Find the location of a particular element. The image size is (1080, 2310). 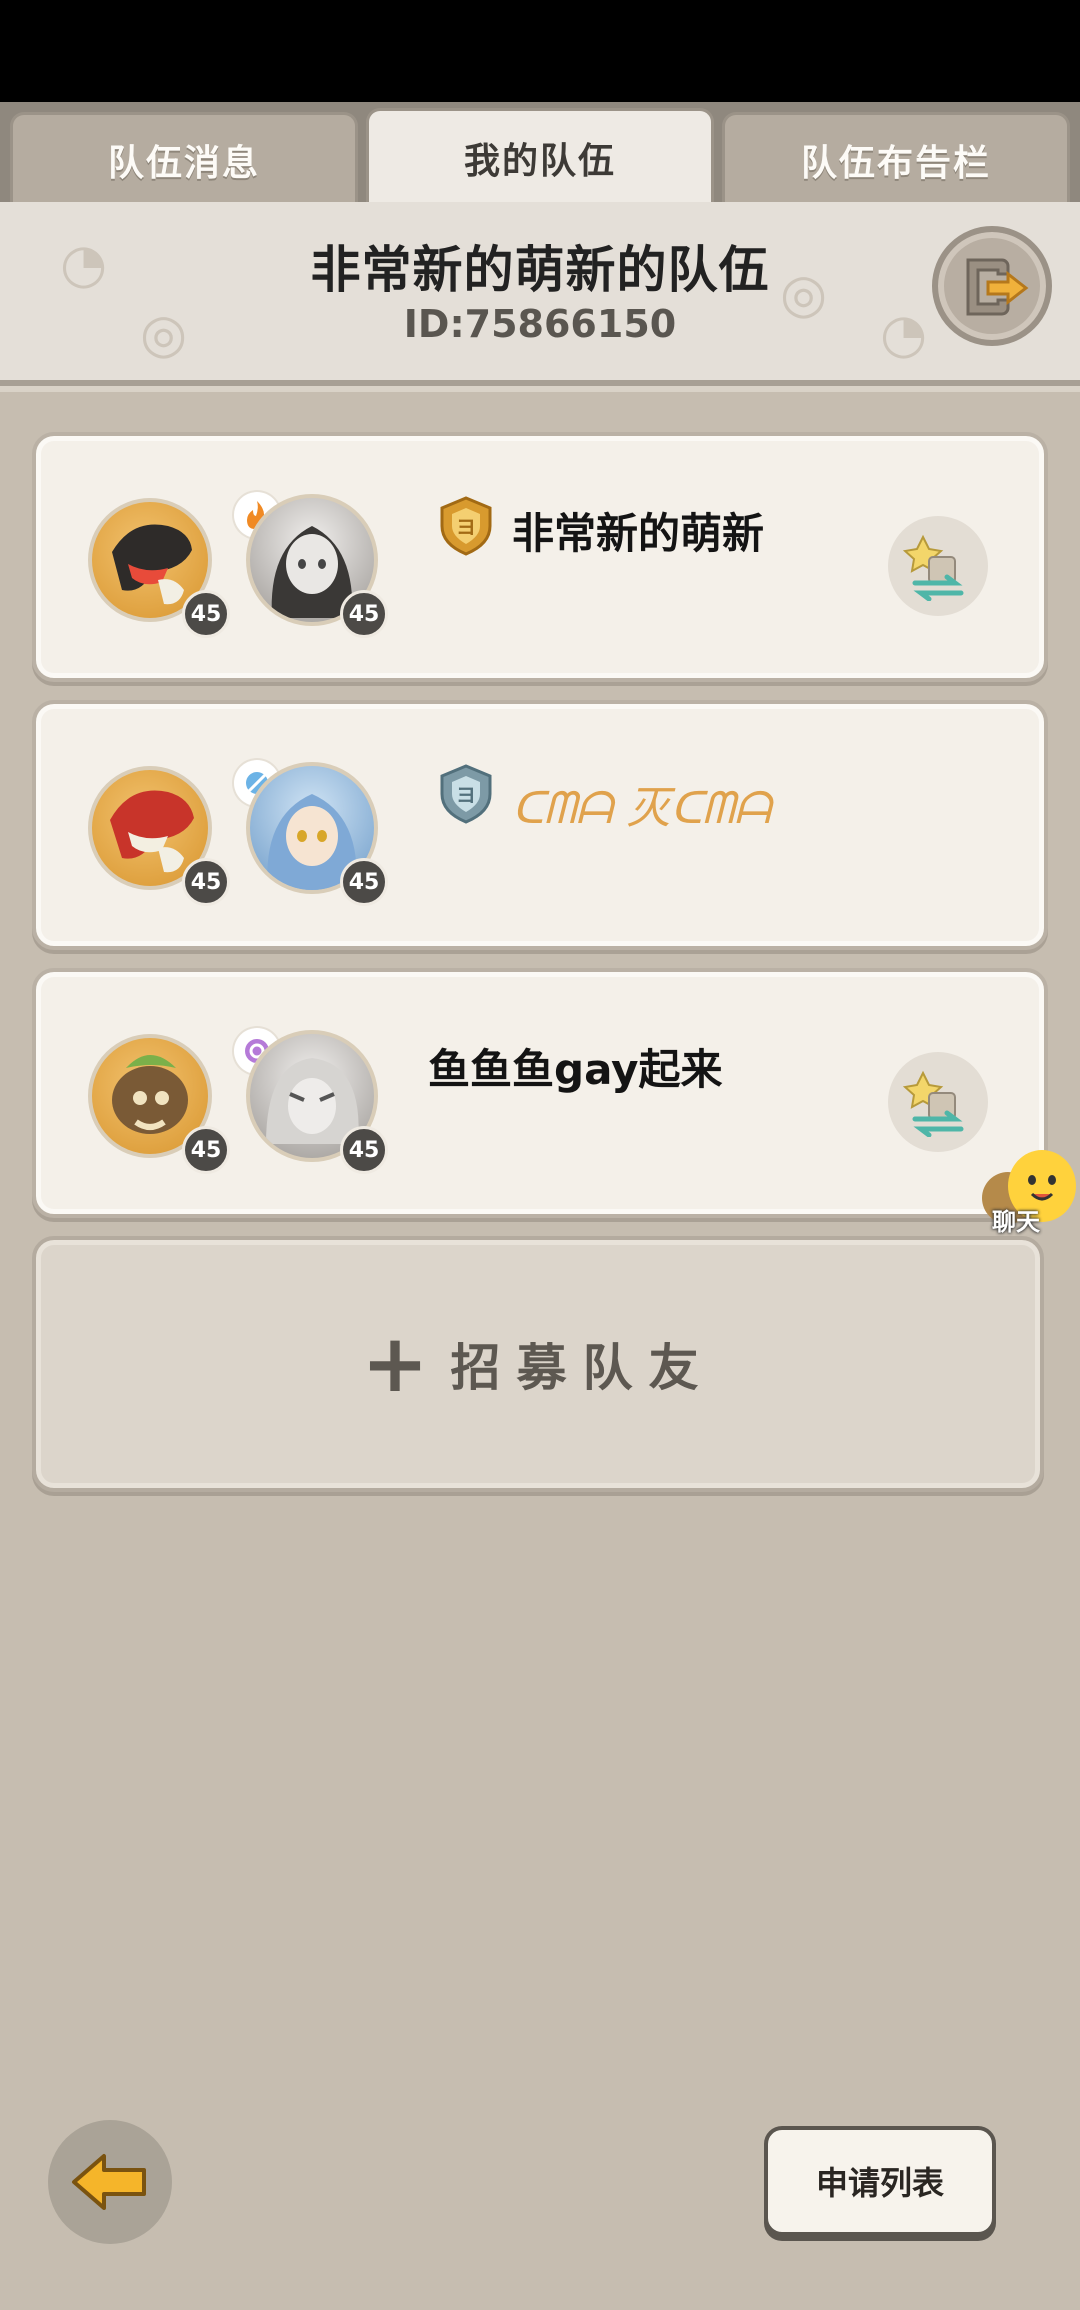

member-name: 鱼鱼鱼gay起来 is located at coordinates (575, 1069).